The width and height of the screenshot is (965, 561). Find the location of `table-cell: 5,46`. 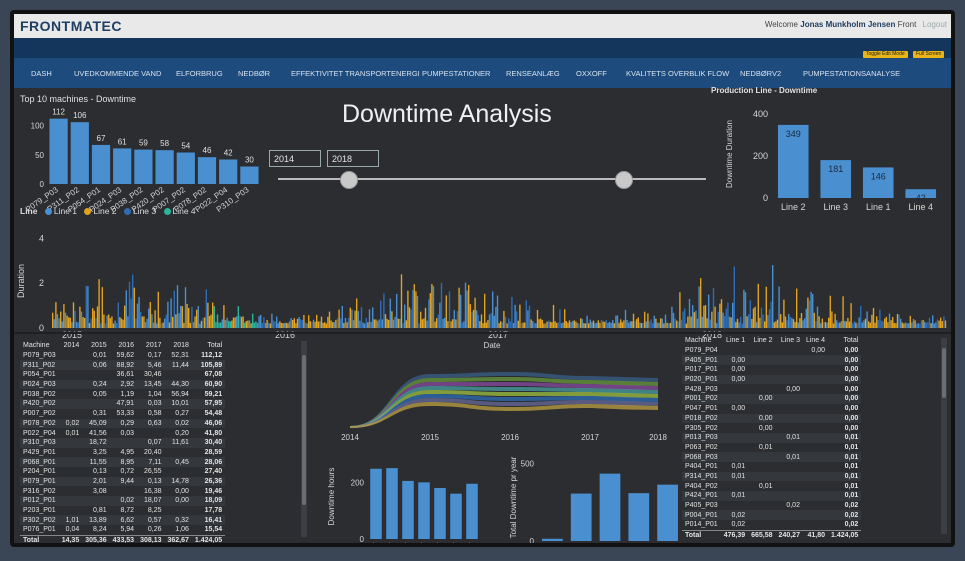

table-cell: 5,46 is located at coordinates (154, 365).